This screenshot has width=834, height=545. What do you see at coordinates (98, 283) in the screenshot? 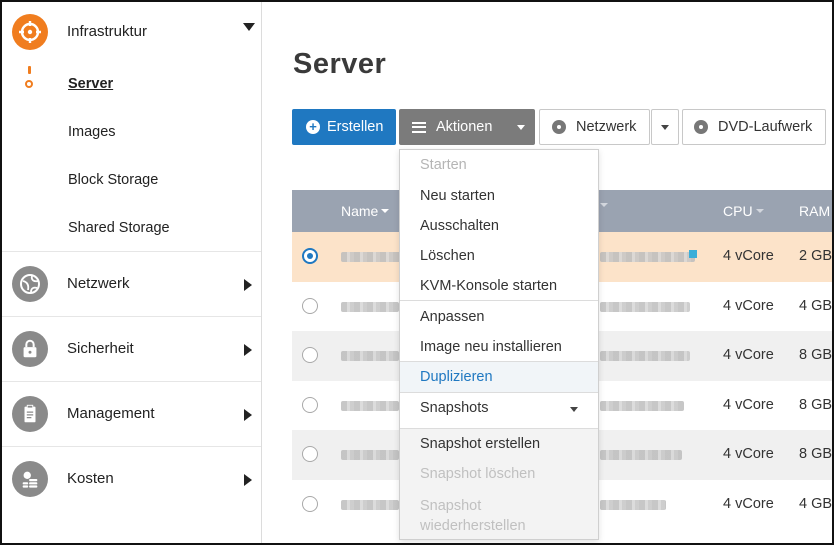
I see `sidebar-group-label: Netzwerk` at bounding box center [98, 283].